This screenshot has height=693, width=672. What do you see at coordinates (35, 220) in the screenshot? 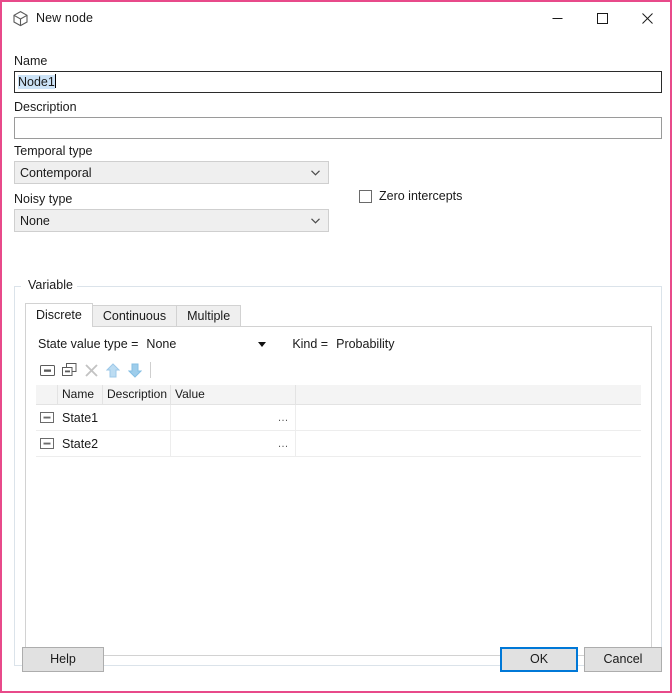
I see `noisy-type-value: None` at bounding box center [35, 220].